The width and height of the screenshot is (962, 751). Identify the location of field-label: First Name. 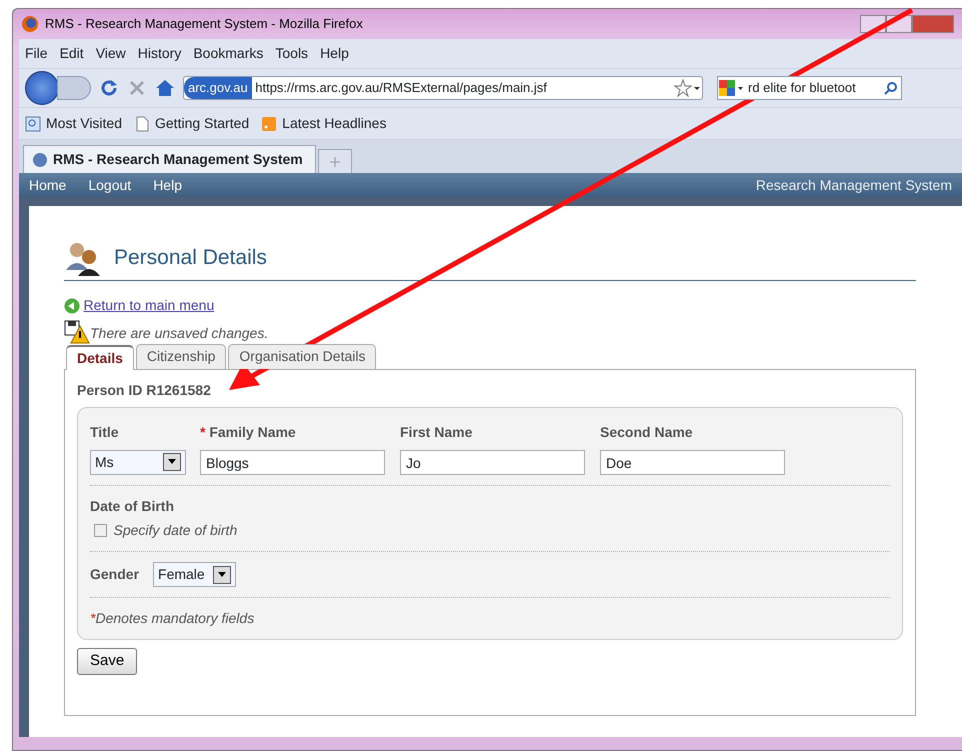
(437, 432).